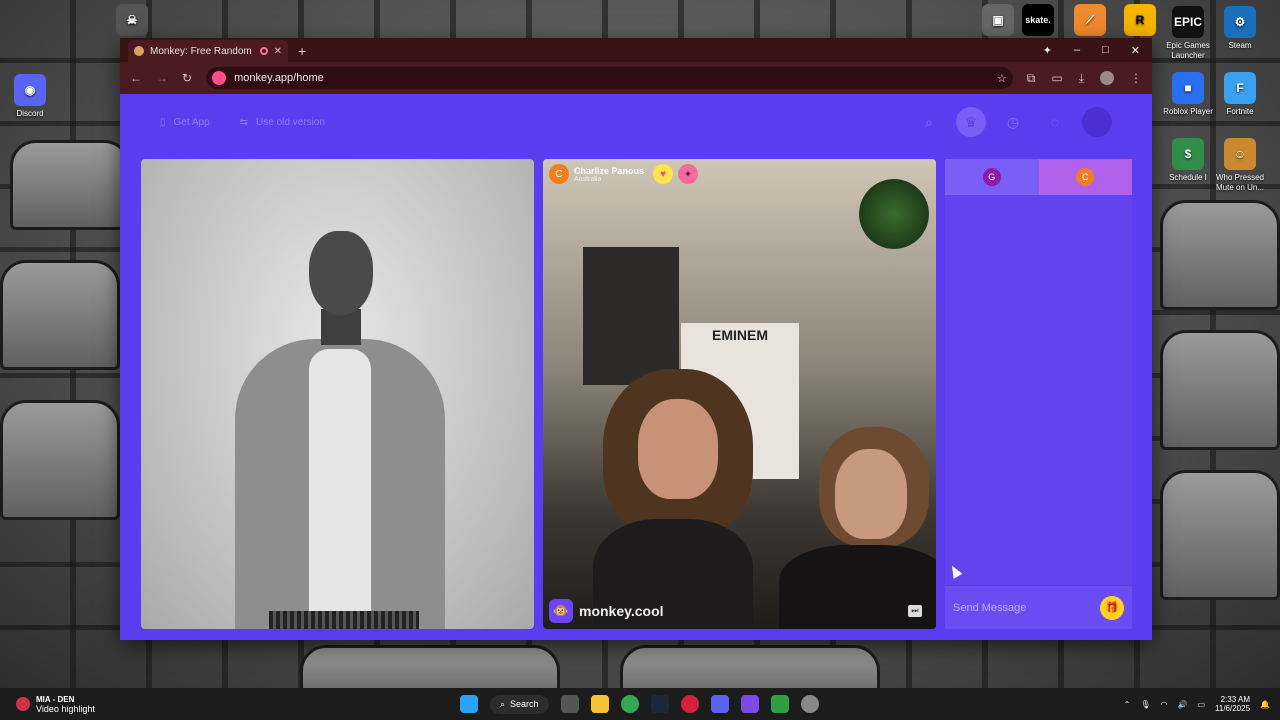 This screenshot has width=1280, height=720. I want to click on send-message-input, so click(1026, 607).